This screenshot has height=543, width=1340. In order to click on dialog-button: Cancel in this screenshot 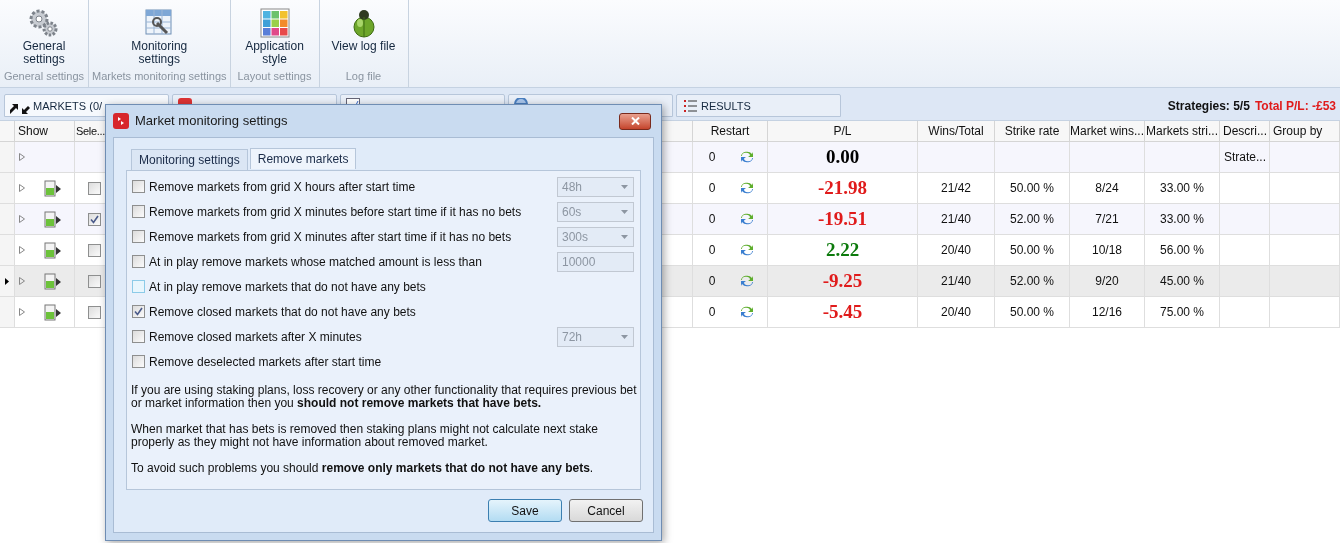, I will do `click(606, 510)`.